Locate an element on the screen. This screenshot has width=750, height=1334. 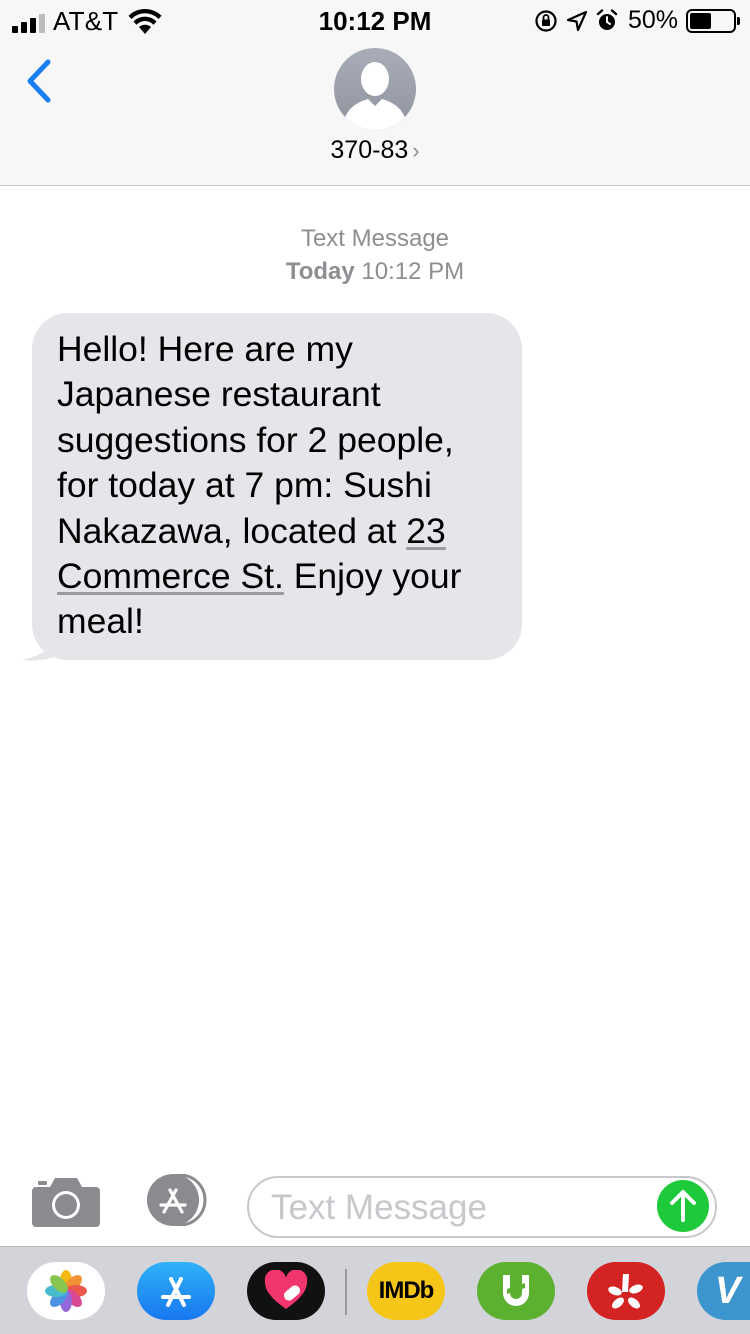
back-chevron-icon is located at coordinates (39, 81).